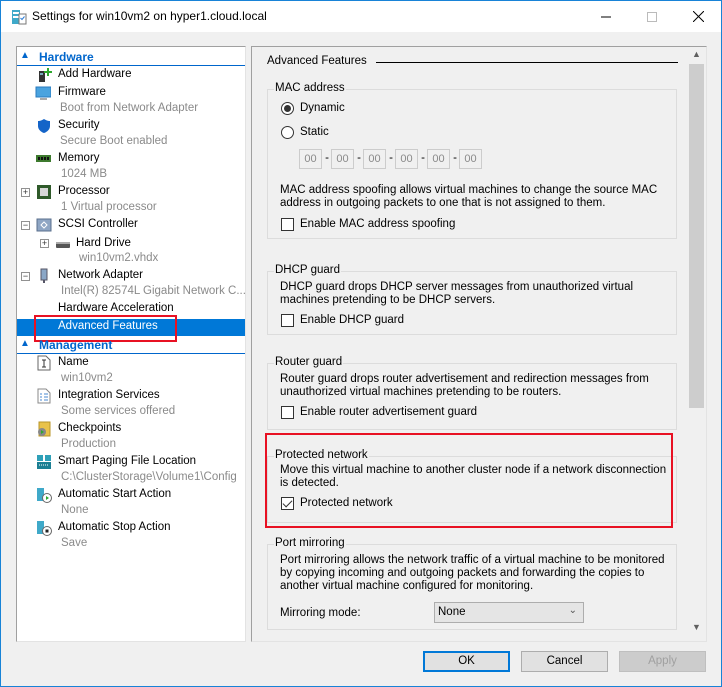 The width and height of the screenshot is (722, 687). I want to click on mac-spoofing-label: Enable MAC address spoofing, so click(377, 224).